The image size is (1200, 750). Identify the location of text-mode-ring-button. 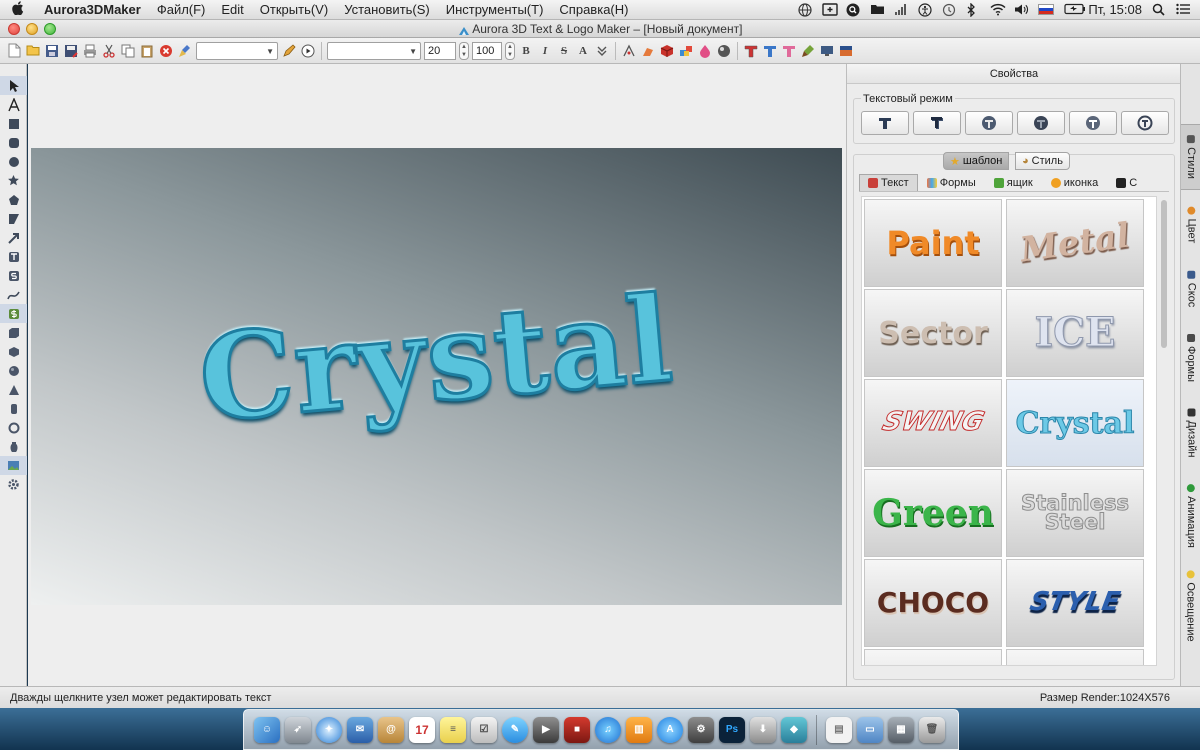
(1145, 123).